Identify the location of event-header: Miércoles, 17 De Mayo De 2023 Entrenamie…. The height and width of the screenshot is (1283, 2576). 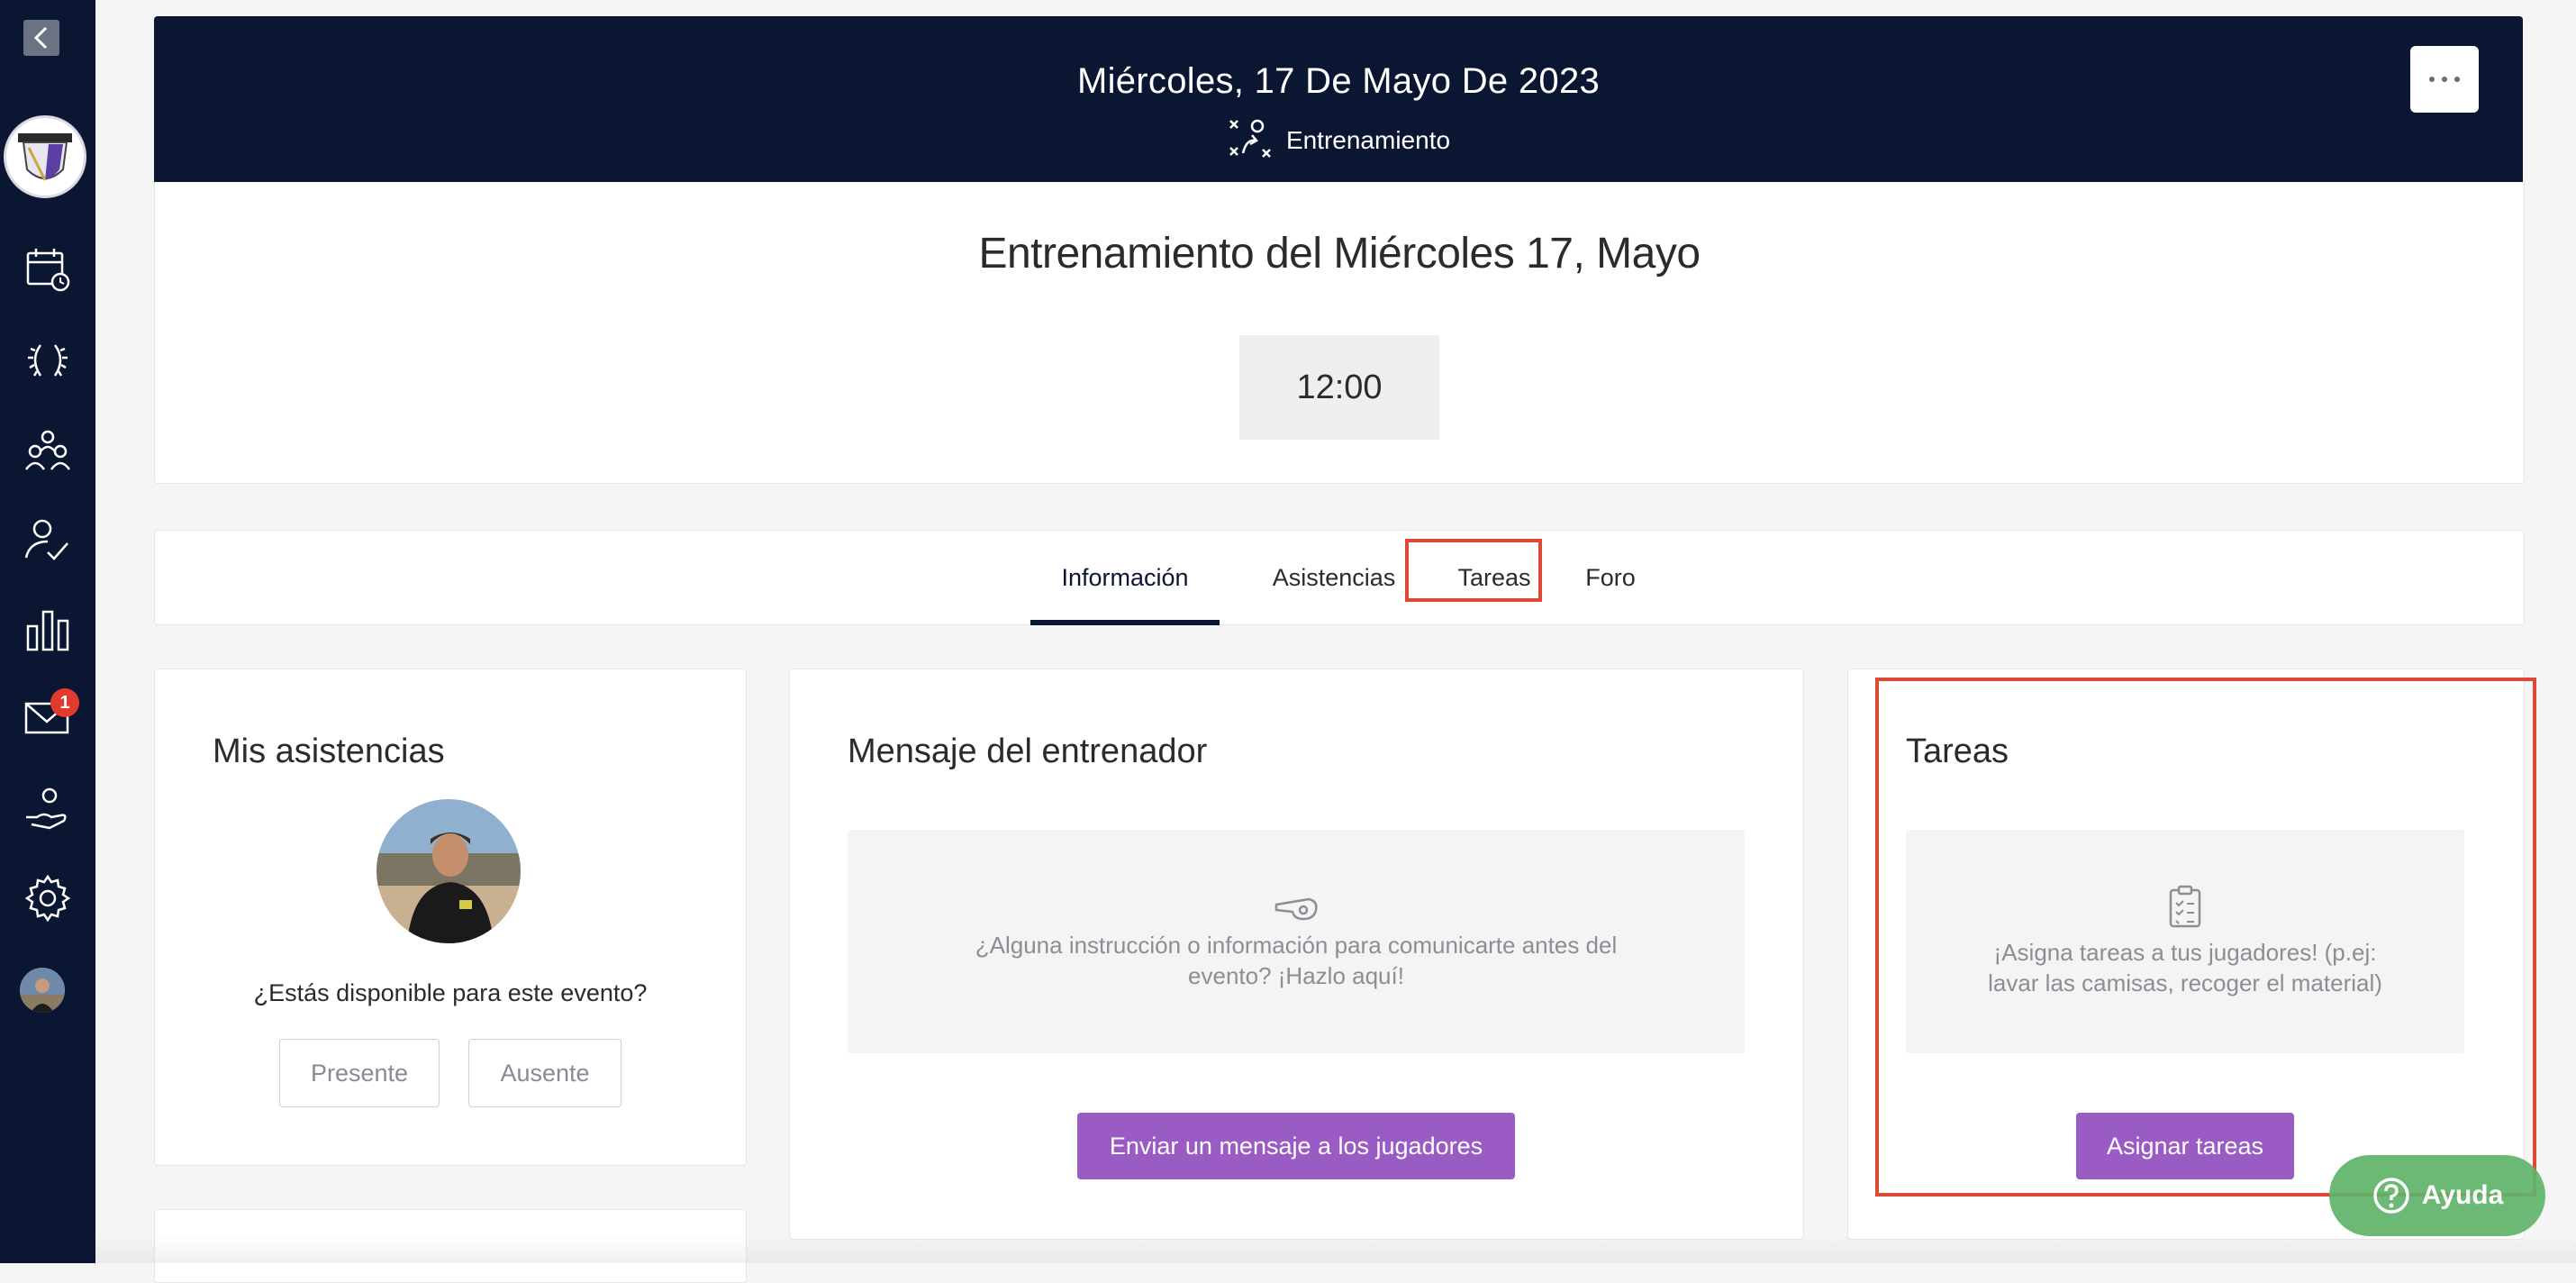
(1338, 99).